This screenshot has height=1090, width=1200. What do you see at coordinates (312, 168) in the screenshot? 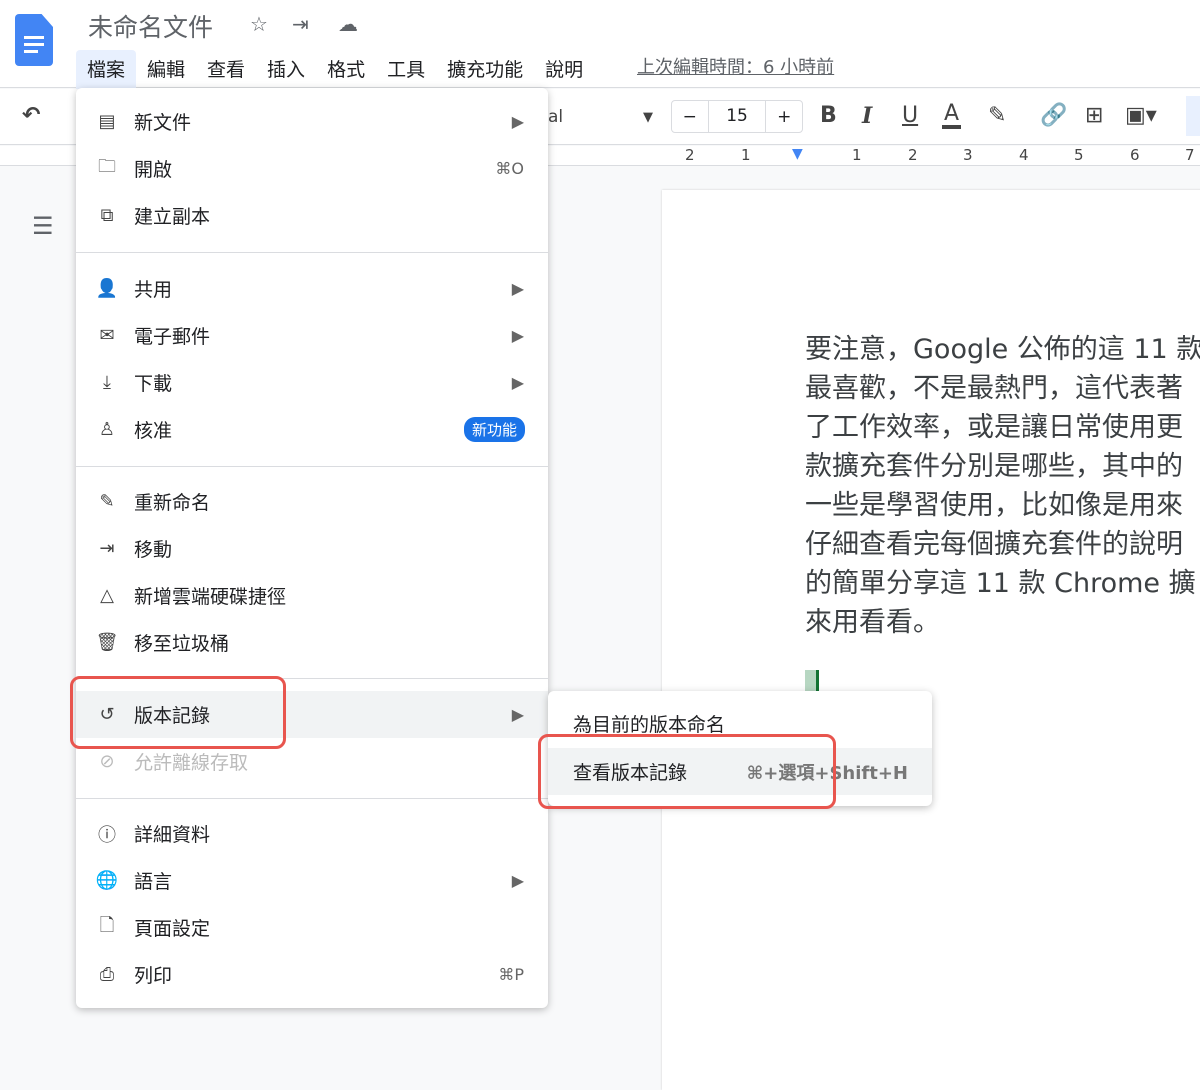
I see `file-menu-item: 🗀 開啟 ⌘O` at bounding box center [312, 168].